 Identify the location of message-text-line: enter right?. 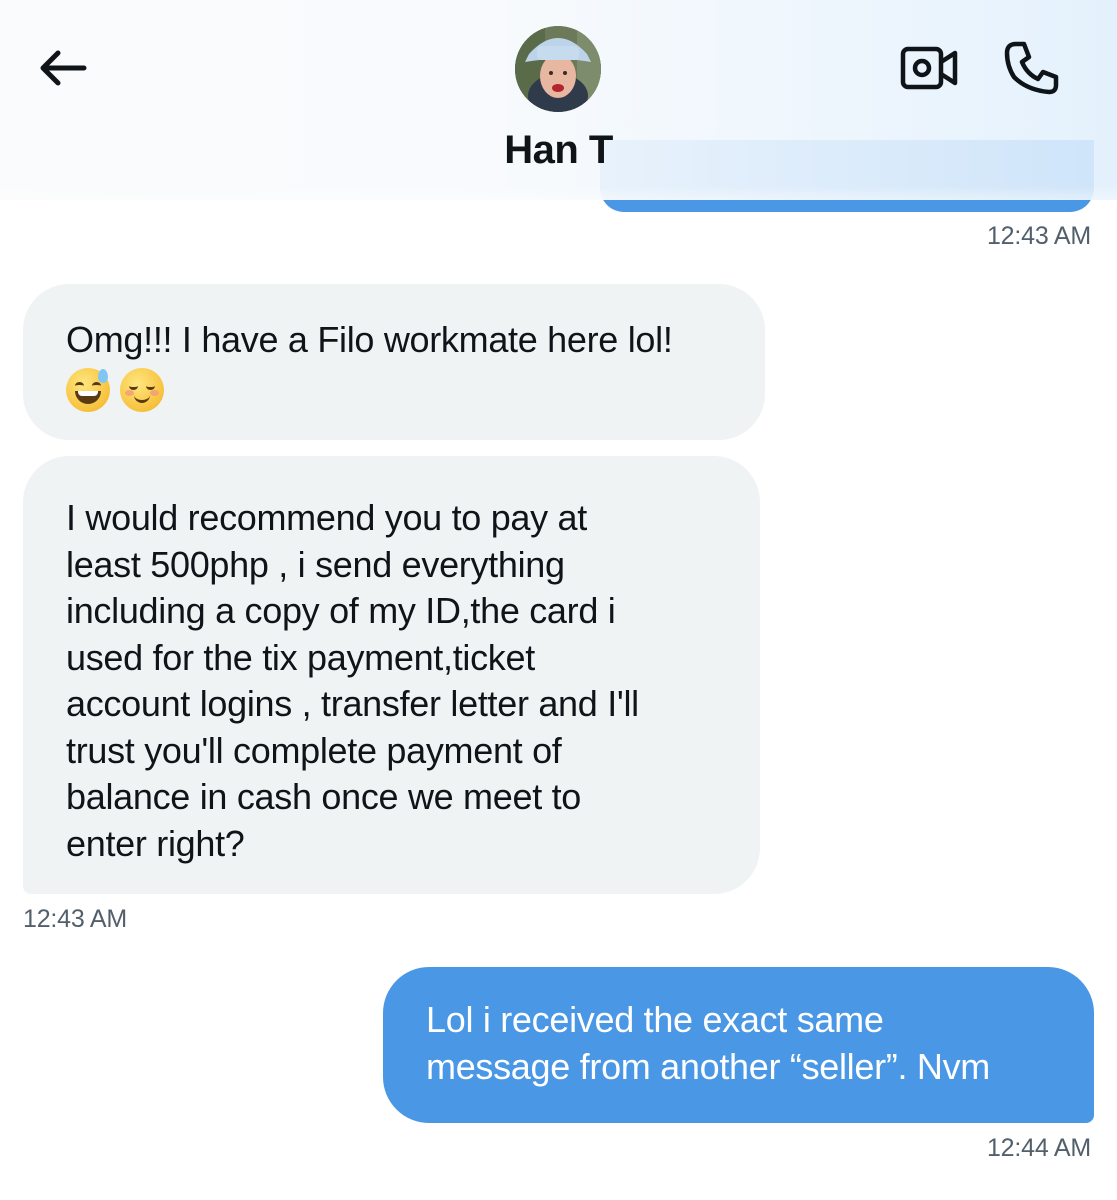
(155, 843).